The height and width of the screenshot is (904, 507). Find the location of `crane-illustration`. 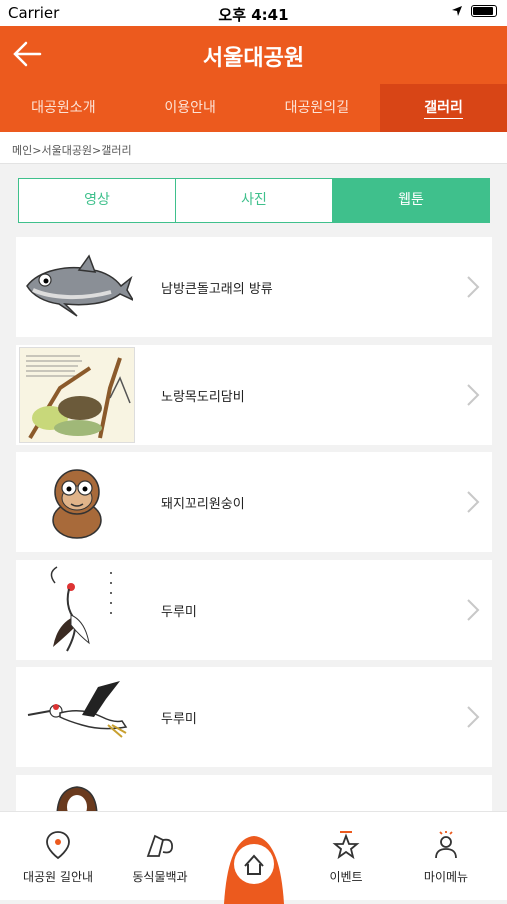

crane-illustration is located at coordinates (77, 610).